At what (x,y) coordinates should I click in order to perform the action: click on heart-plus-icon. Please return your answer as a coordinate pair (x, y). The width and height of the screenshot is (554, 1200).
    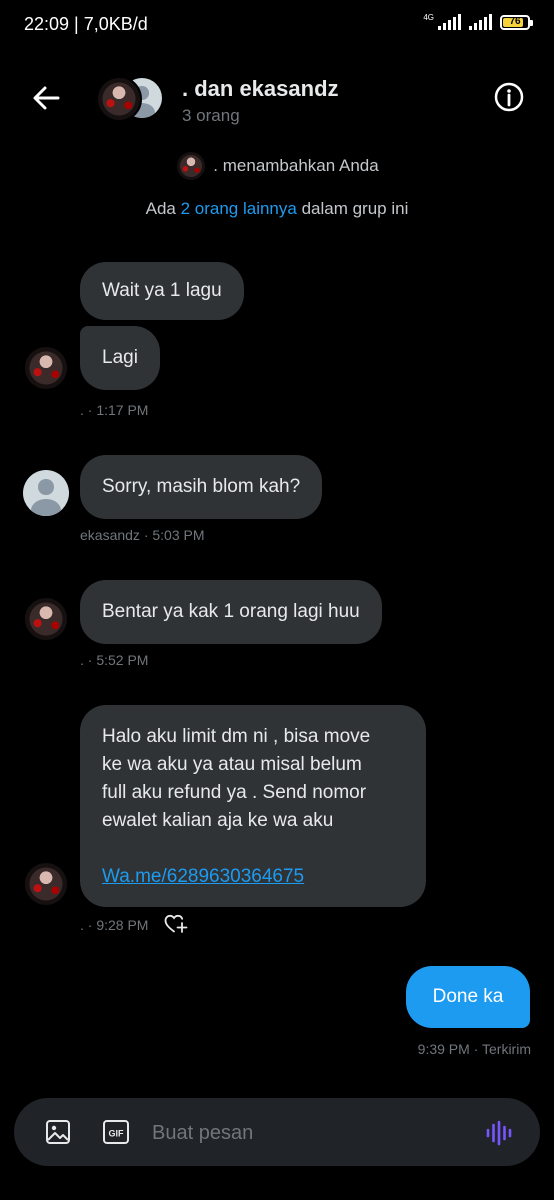
    Looking at the image, I should click on (176, 923).